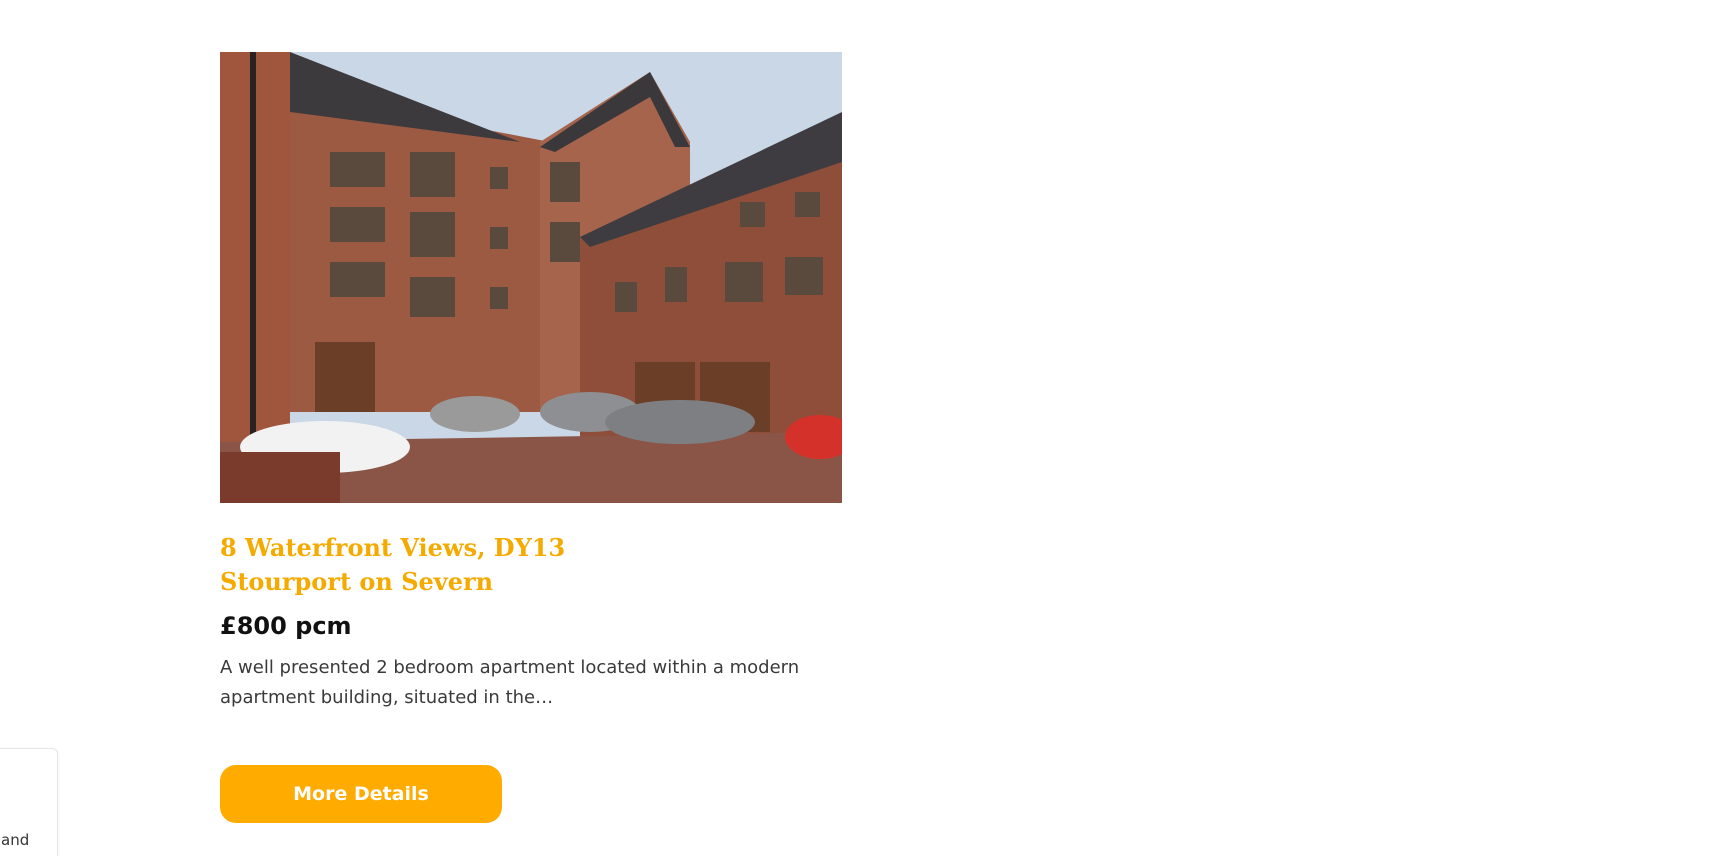 The height and width of the screenshot is (856, 1718). What do you see at coordinates (286, 626) in the screenshot?
I see `property-price: £800 pcm` at bounding box center [286, 626].